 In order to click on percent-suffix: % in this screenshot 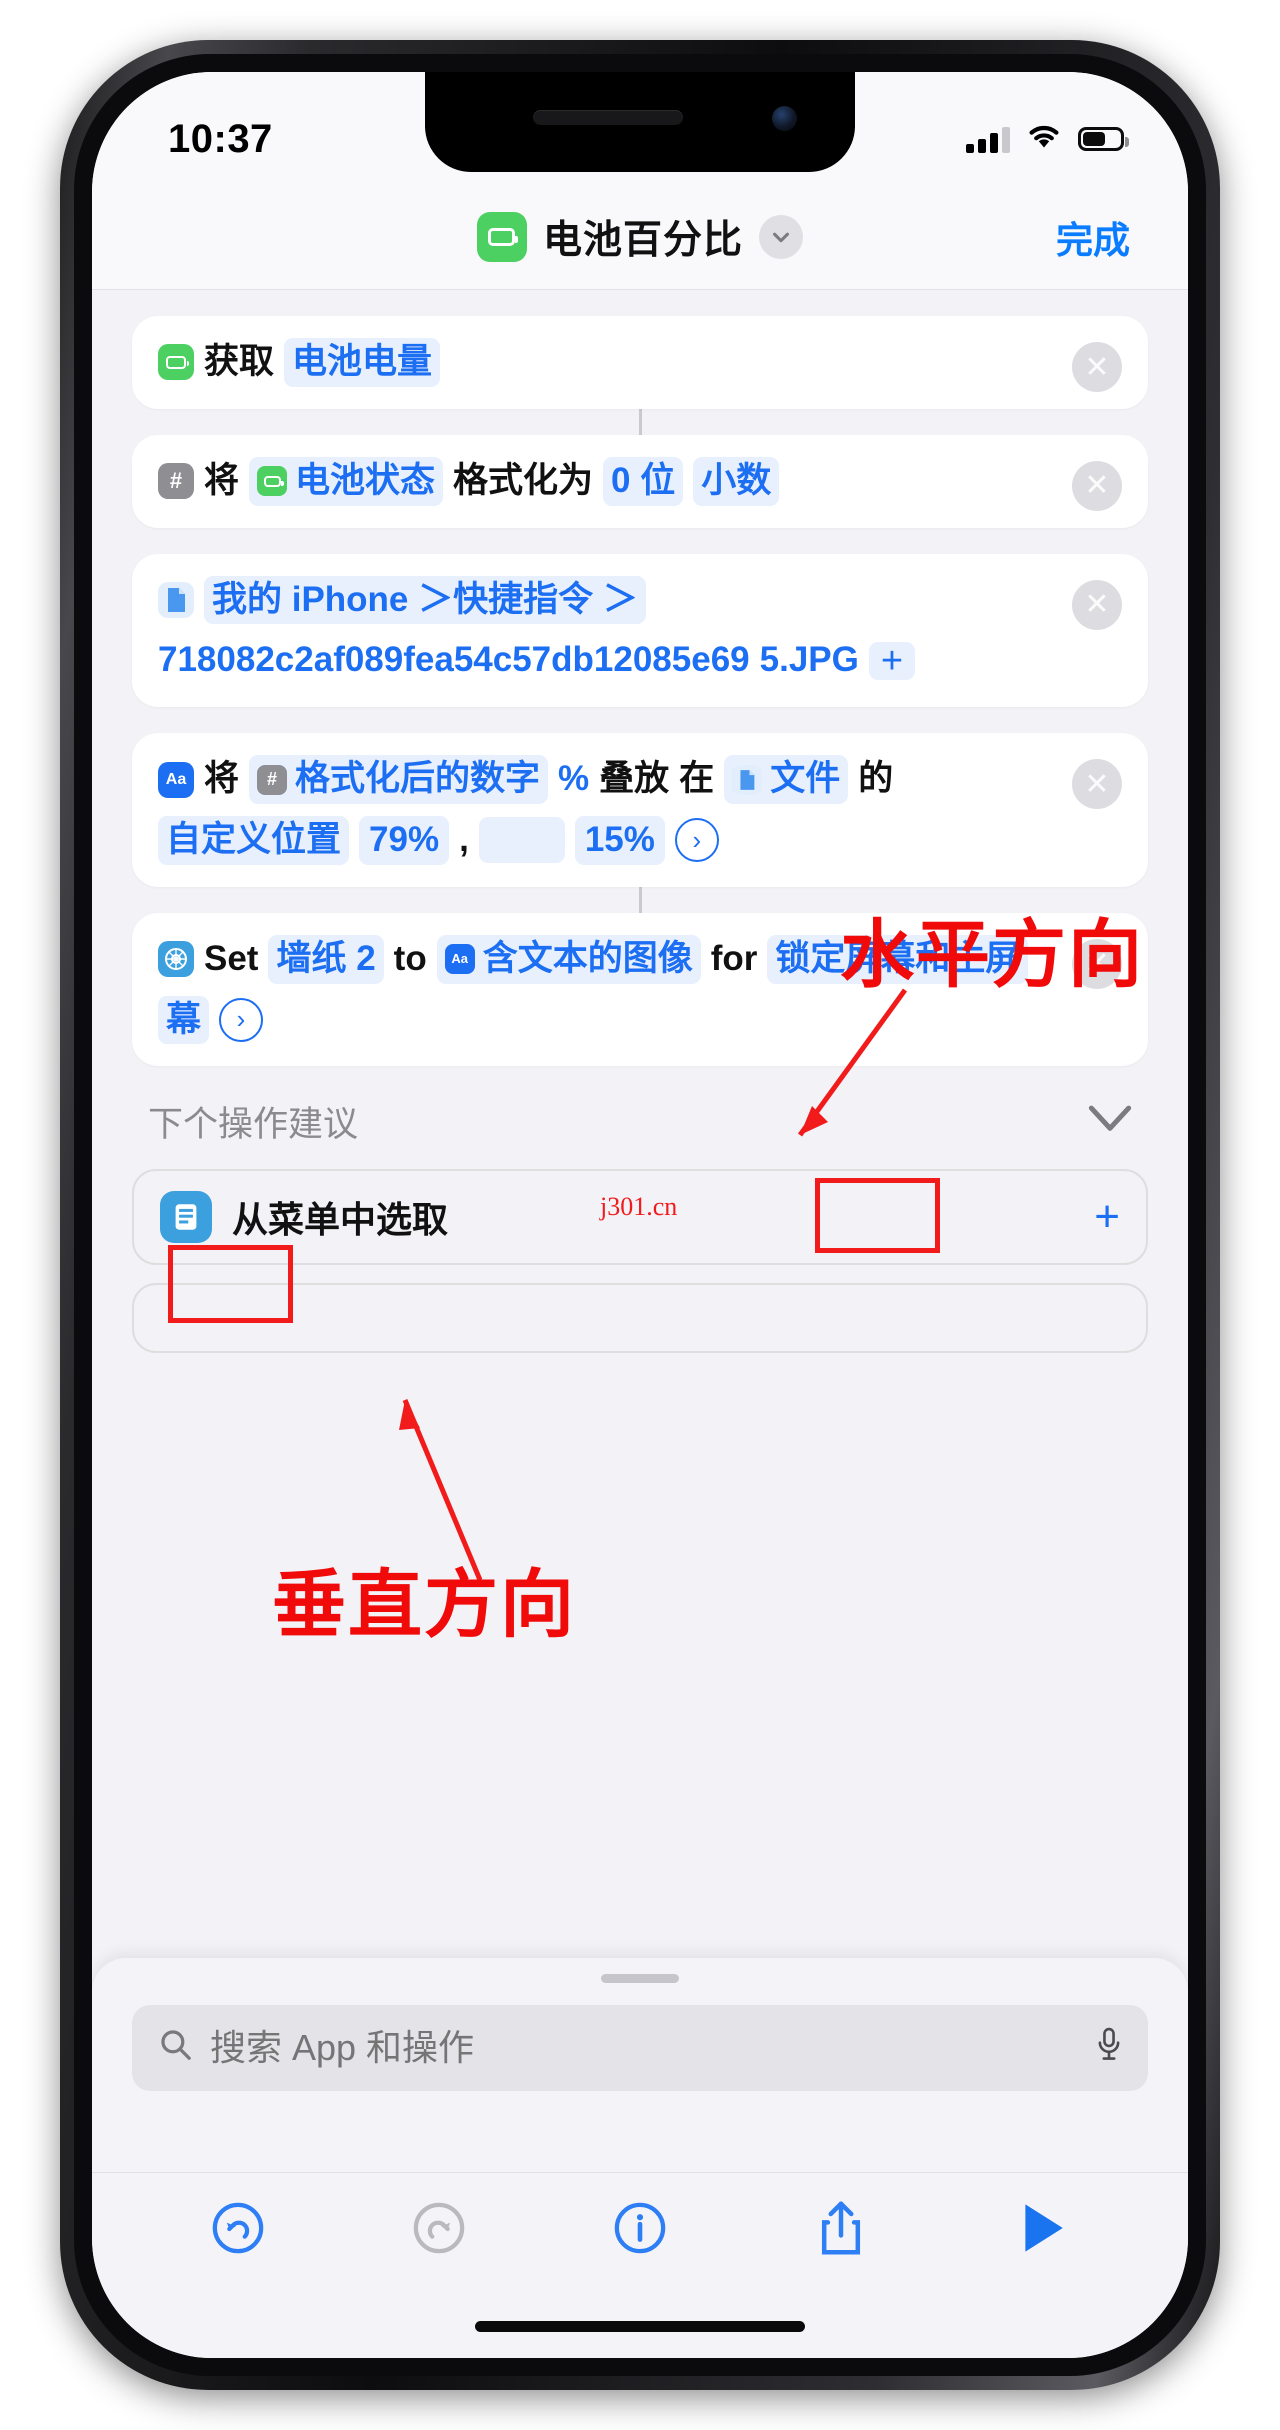, I will do `click(574, 779)`.